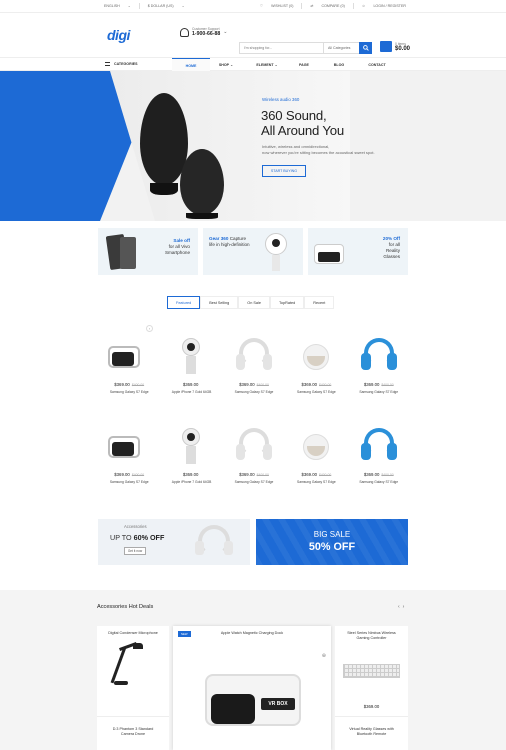  What do you see at coordinates (133, 633) in the screenshot?
I see `product-name: Digital Condenser Microphone` at bounding box center [133, 633].